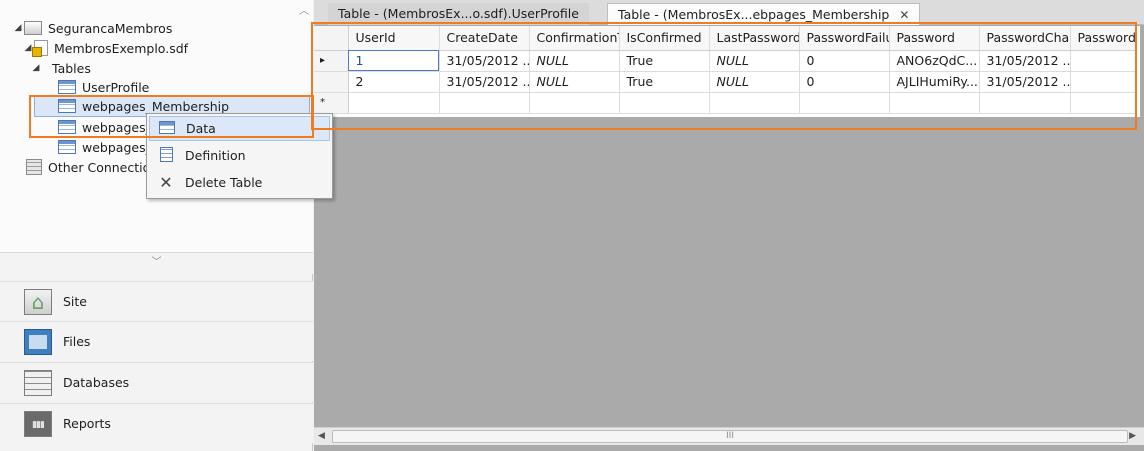  What do you see at coordinates (394, 38) in the screenshot?
I see `column-header-userid: UserId` at bounding box center [394, 38].